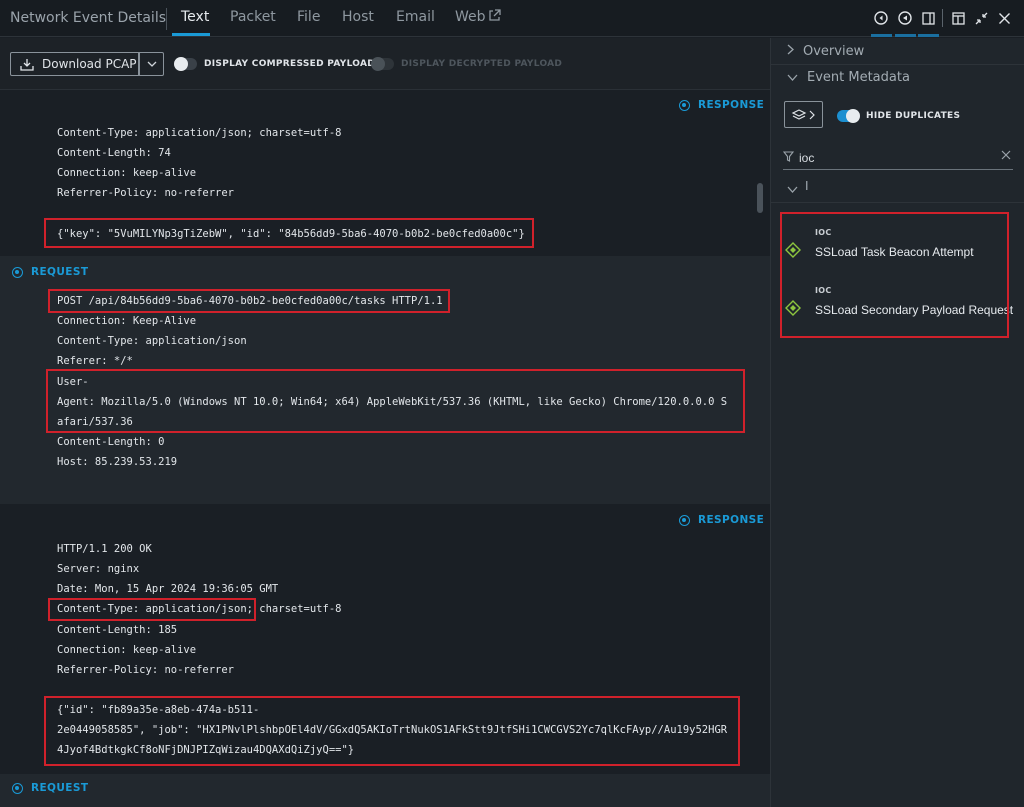 The image size is (1024, 807). Describe the element at coordinates (293, 64) in the screenshot. I see `compressed-payloads-label: DISPLAY COMPRESSED PAYLOADS` at that location.